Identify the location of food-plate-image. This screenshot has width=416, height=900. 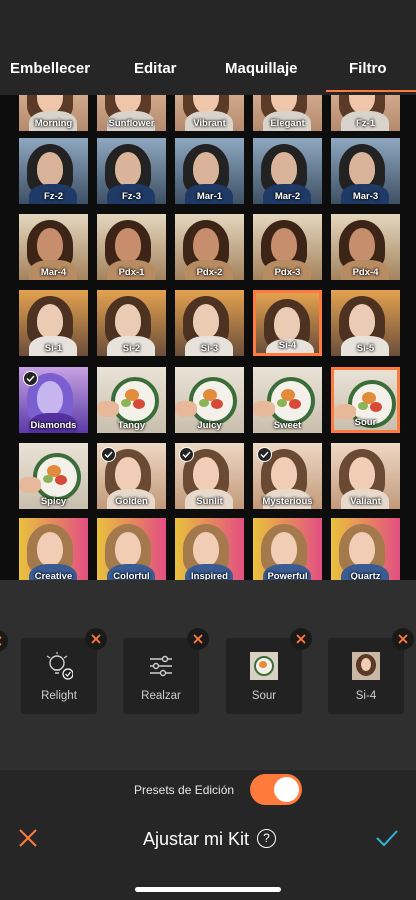
(291, 401).